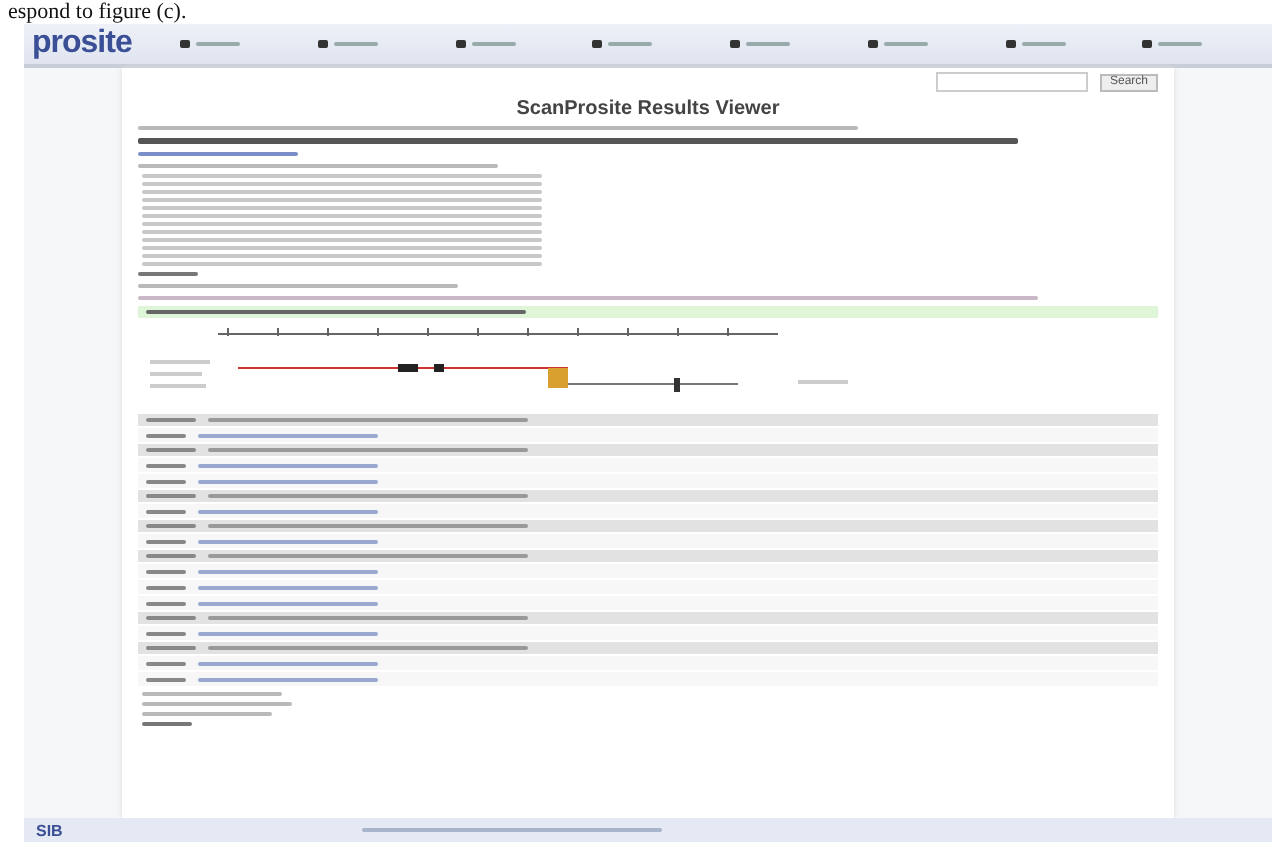  Describe the element at coordinates (97, 12) in the screenshot. I see `caption-text: espond to figure (c).` at that location.